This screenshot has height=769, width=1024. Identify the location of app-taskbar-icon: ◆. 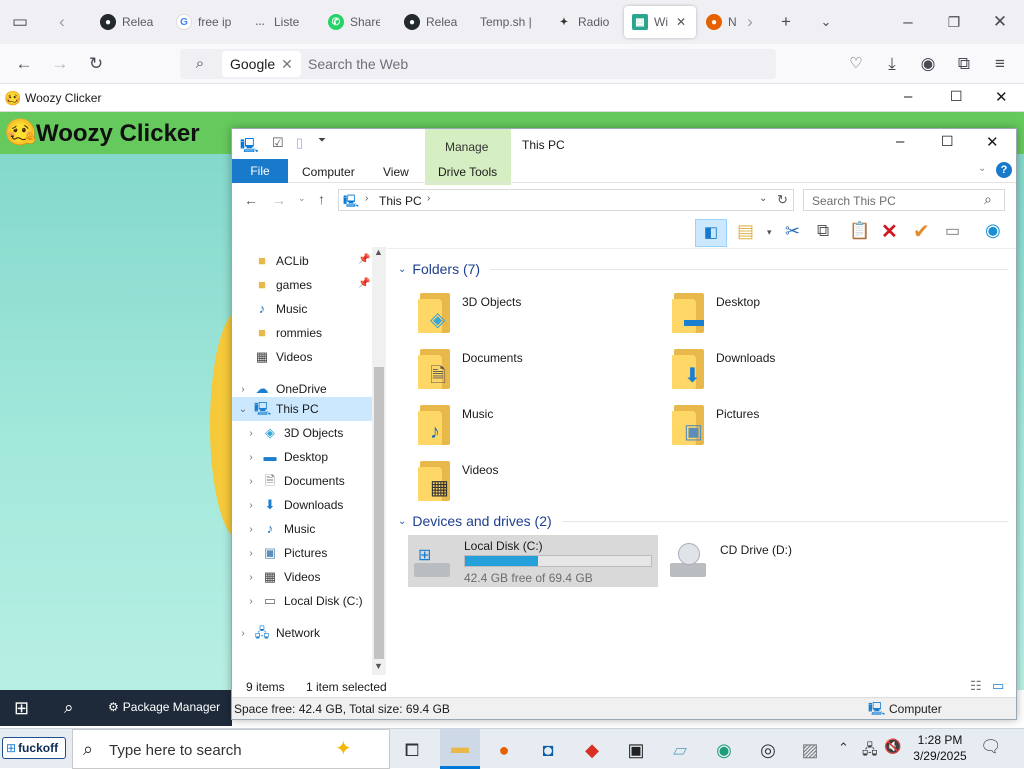
(592, 750).